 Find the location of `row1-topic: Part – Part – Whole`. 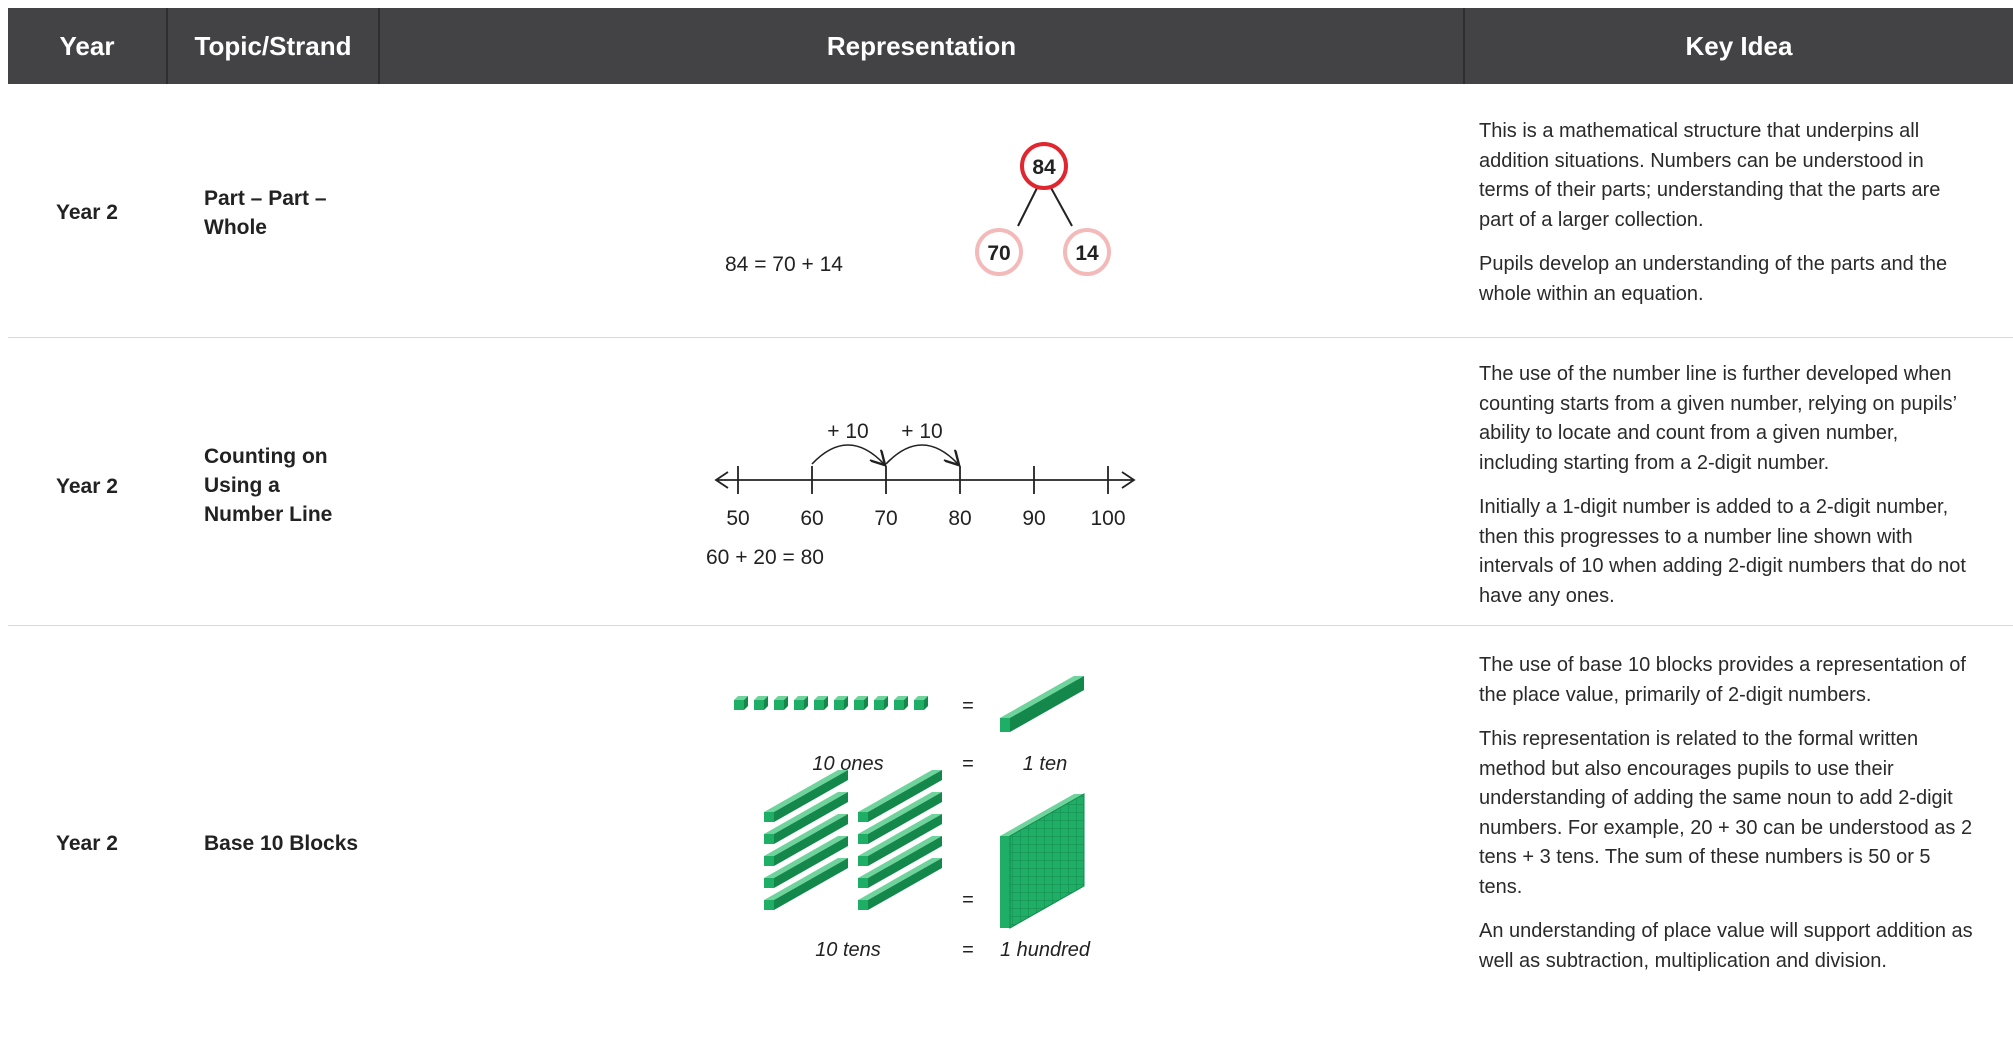

row1-topic: Part – Part – Whole is located at coordinates (279, 213).